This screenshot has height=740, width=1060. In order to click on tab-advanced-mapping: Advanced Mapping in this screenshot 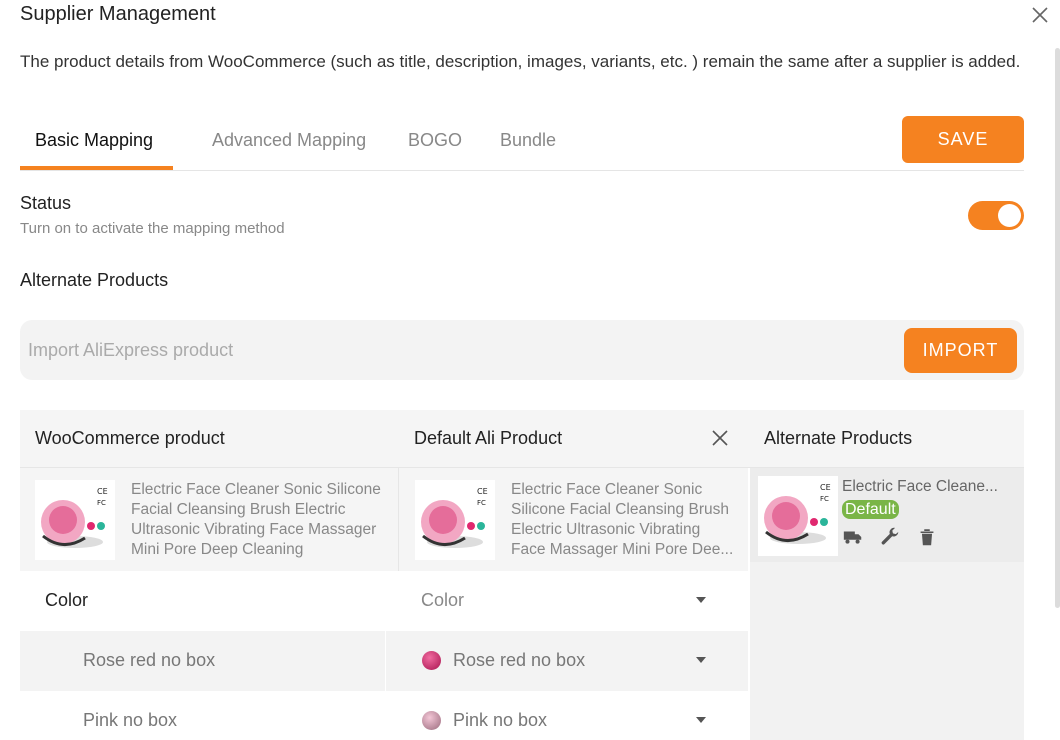, I will do `click(289, 140)`.